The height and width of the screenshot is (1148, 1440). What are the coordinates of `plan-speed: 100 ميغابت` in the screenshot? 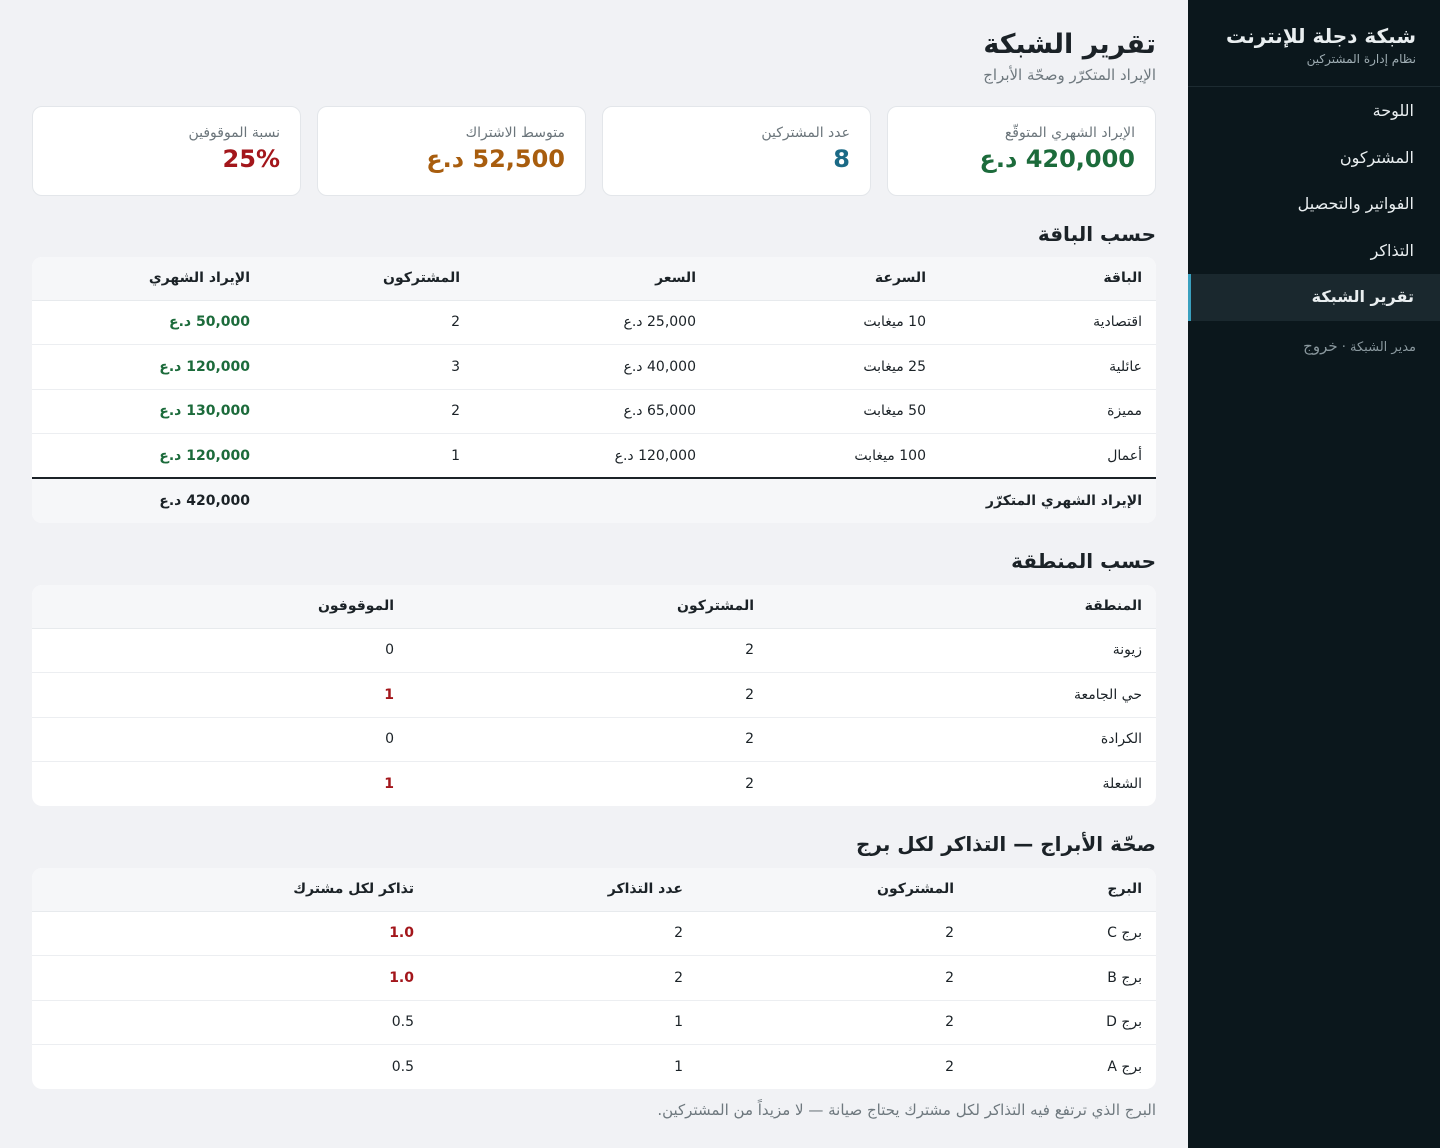 It's located at (890, 455).